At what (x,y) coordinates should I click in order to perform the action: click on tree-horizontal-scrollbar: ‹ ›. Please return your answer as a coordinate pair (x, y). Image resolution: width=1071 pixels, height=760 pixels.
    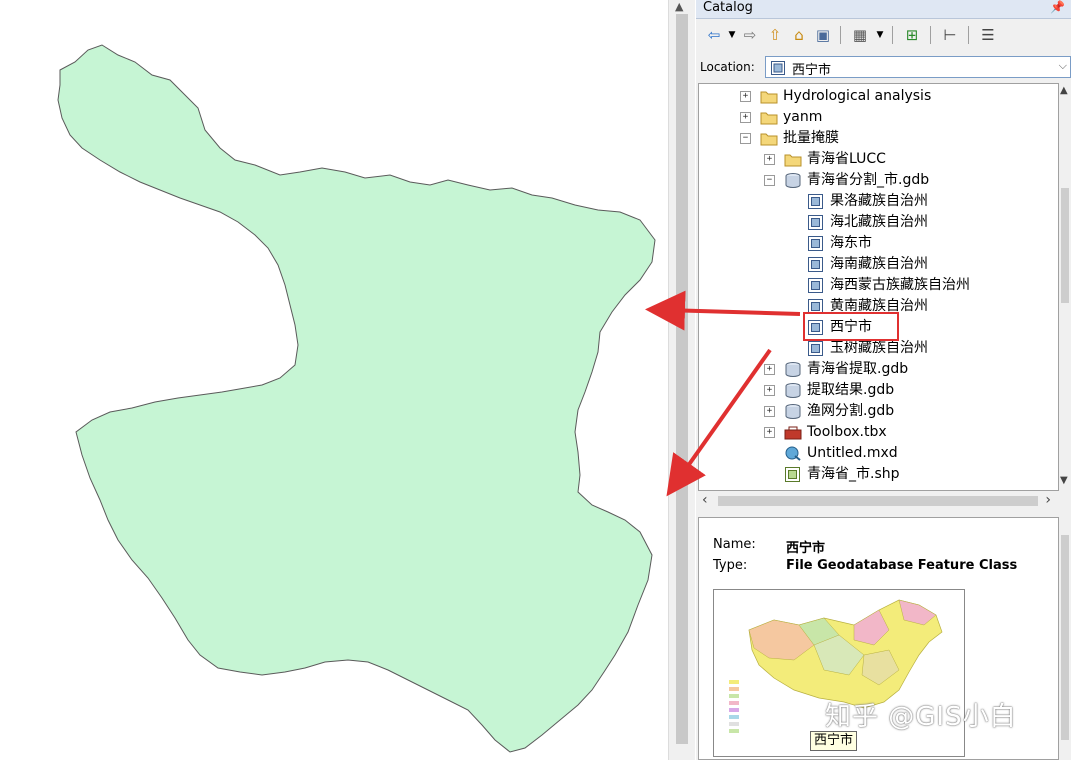
    Looking at the image, I should click on (884, 501).